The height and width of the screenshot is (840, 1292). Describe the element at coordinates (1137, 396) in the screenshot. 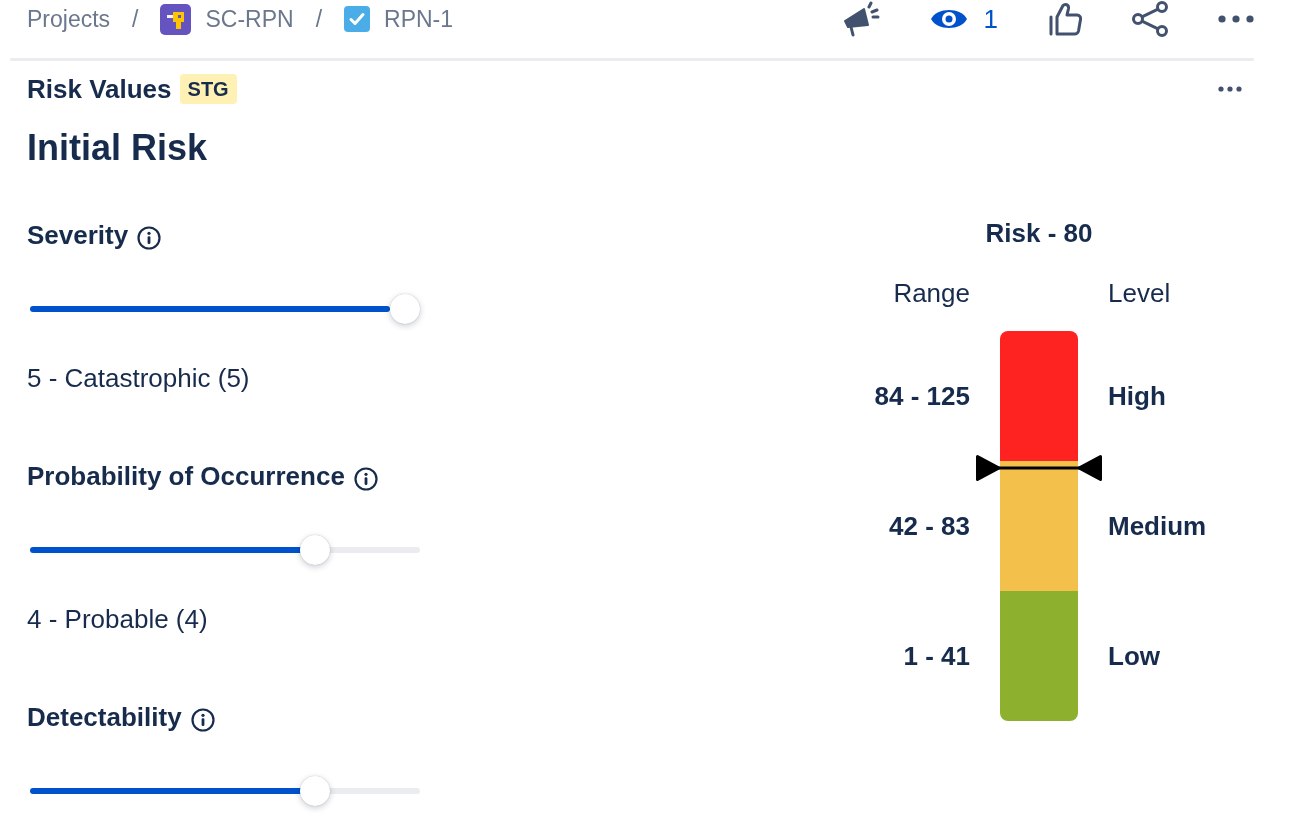

I see `risk-level: High` at that location.